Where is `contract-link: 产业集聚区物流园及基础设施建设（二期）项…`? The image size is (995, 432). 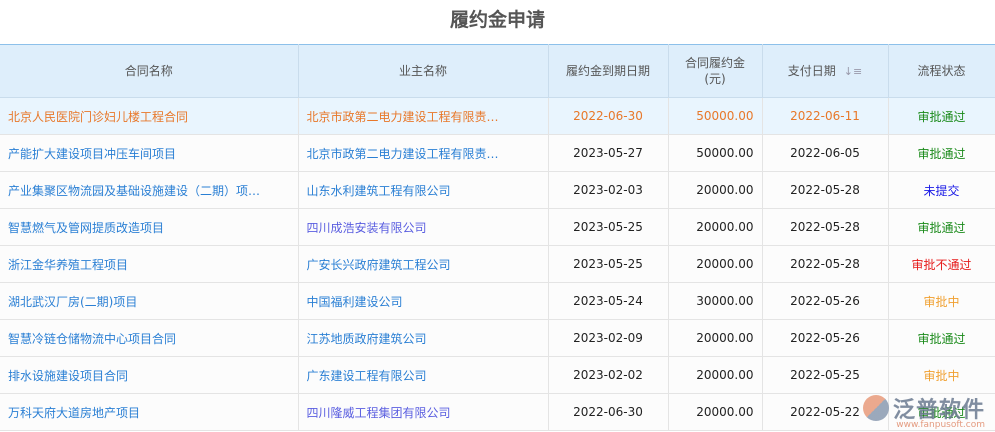
contract-link: 产业集聚区物流园及基础设施建设（二期）项… is located at coordinates (149, 190).